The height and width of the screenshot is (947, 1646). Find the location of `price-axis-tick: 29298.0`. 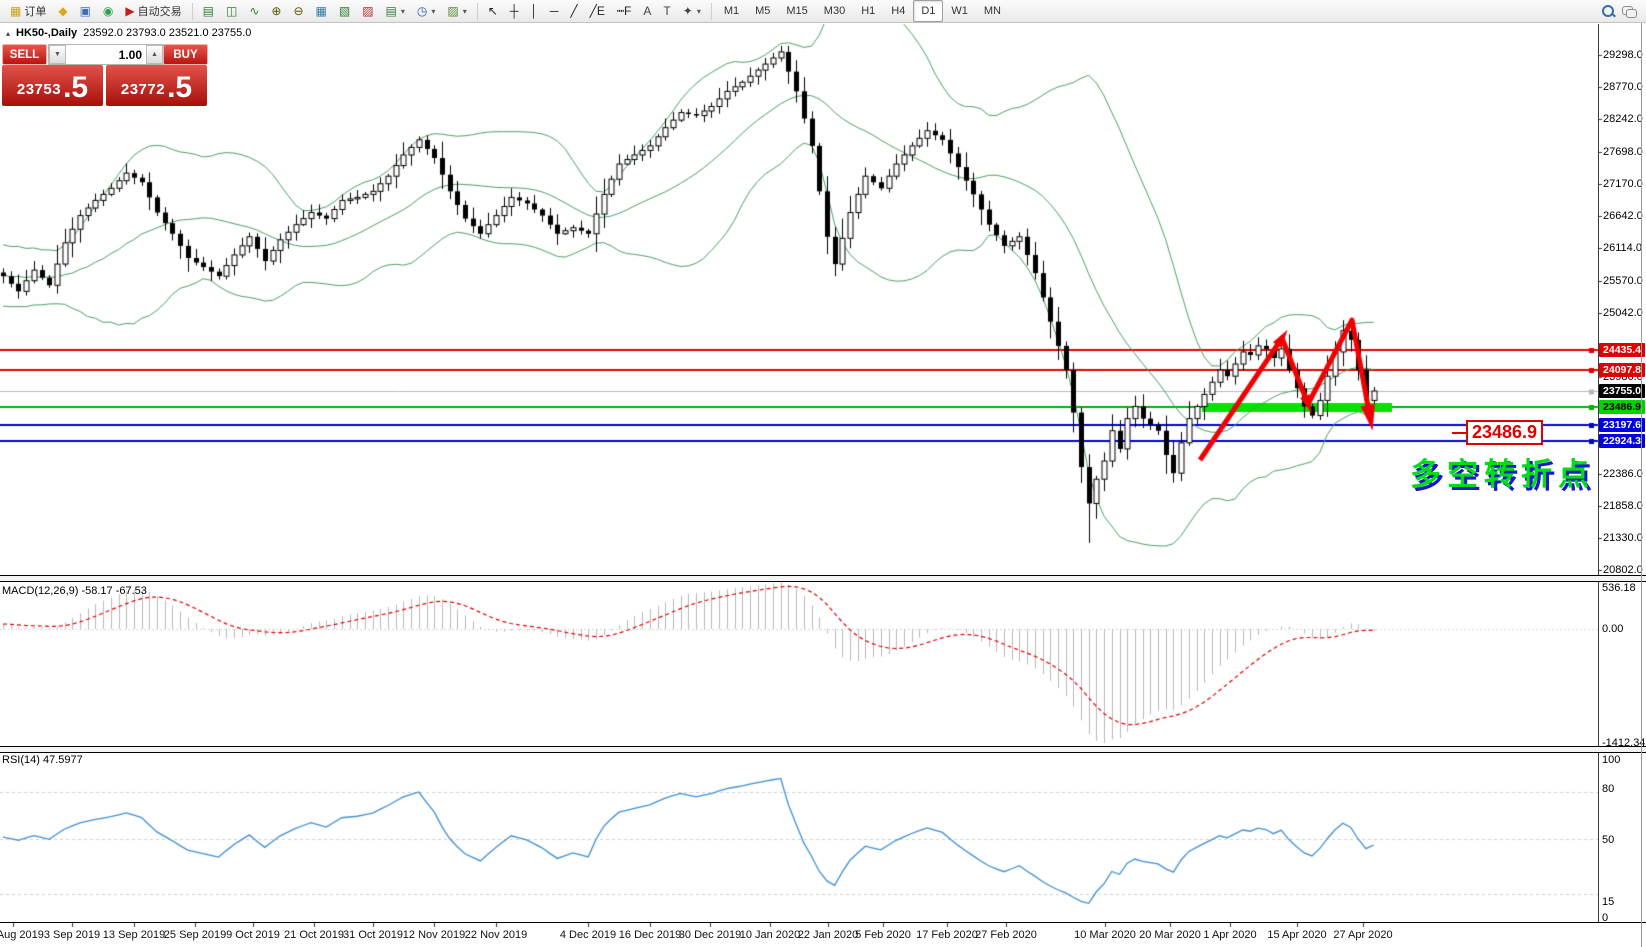

price-axis-tick: 29298.0 is located at coordinates (1623, 55).